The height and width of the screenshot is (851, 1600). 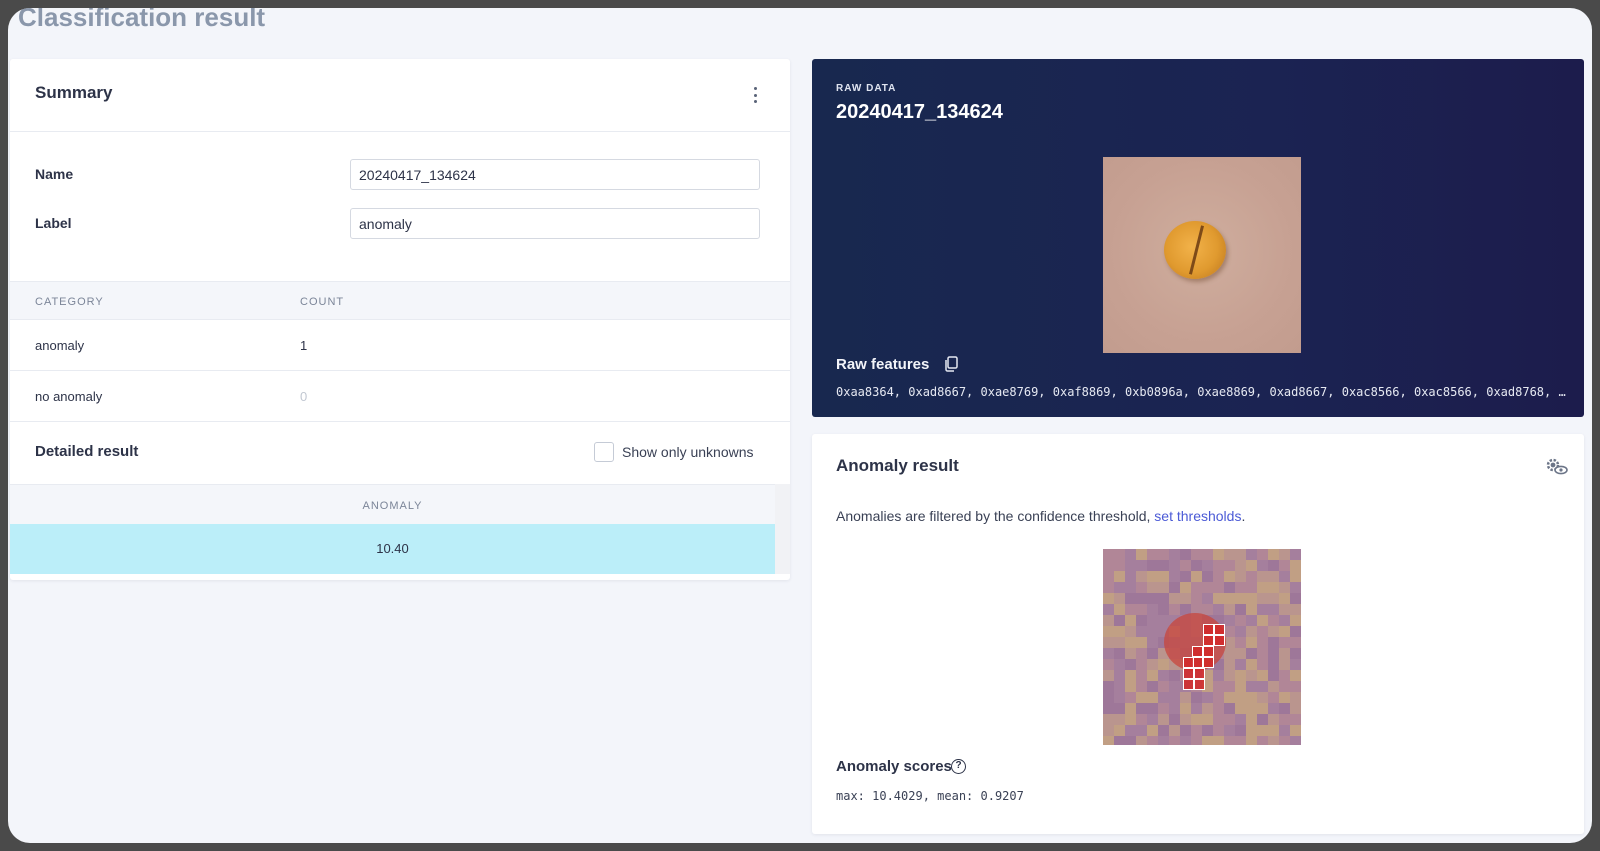 I want to click on pill-object, so click(x=1195, y=250).